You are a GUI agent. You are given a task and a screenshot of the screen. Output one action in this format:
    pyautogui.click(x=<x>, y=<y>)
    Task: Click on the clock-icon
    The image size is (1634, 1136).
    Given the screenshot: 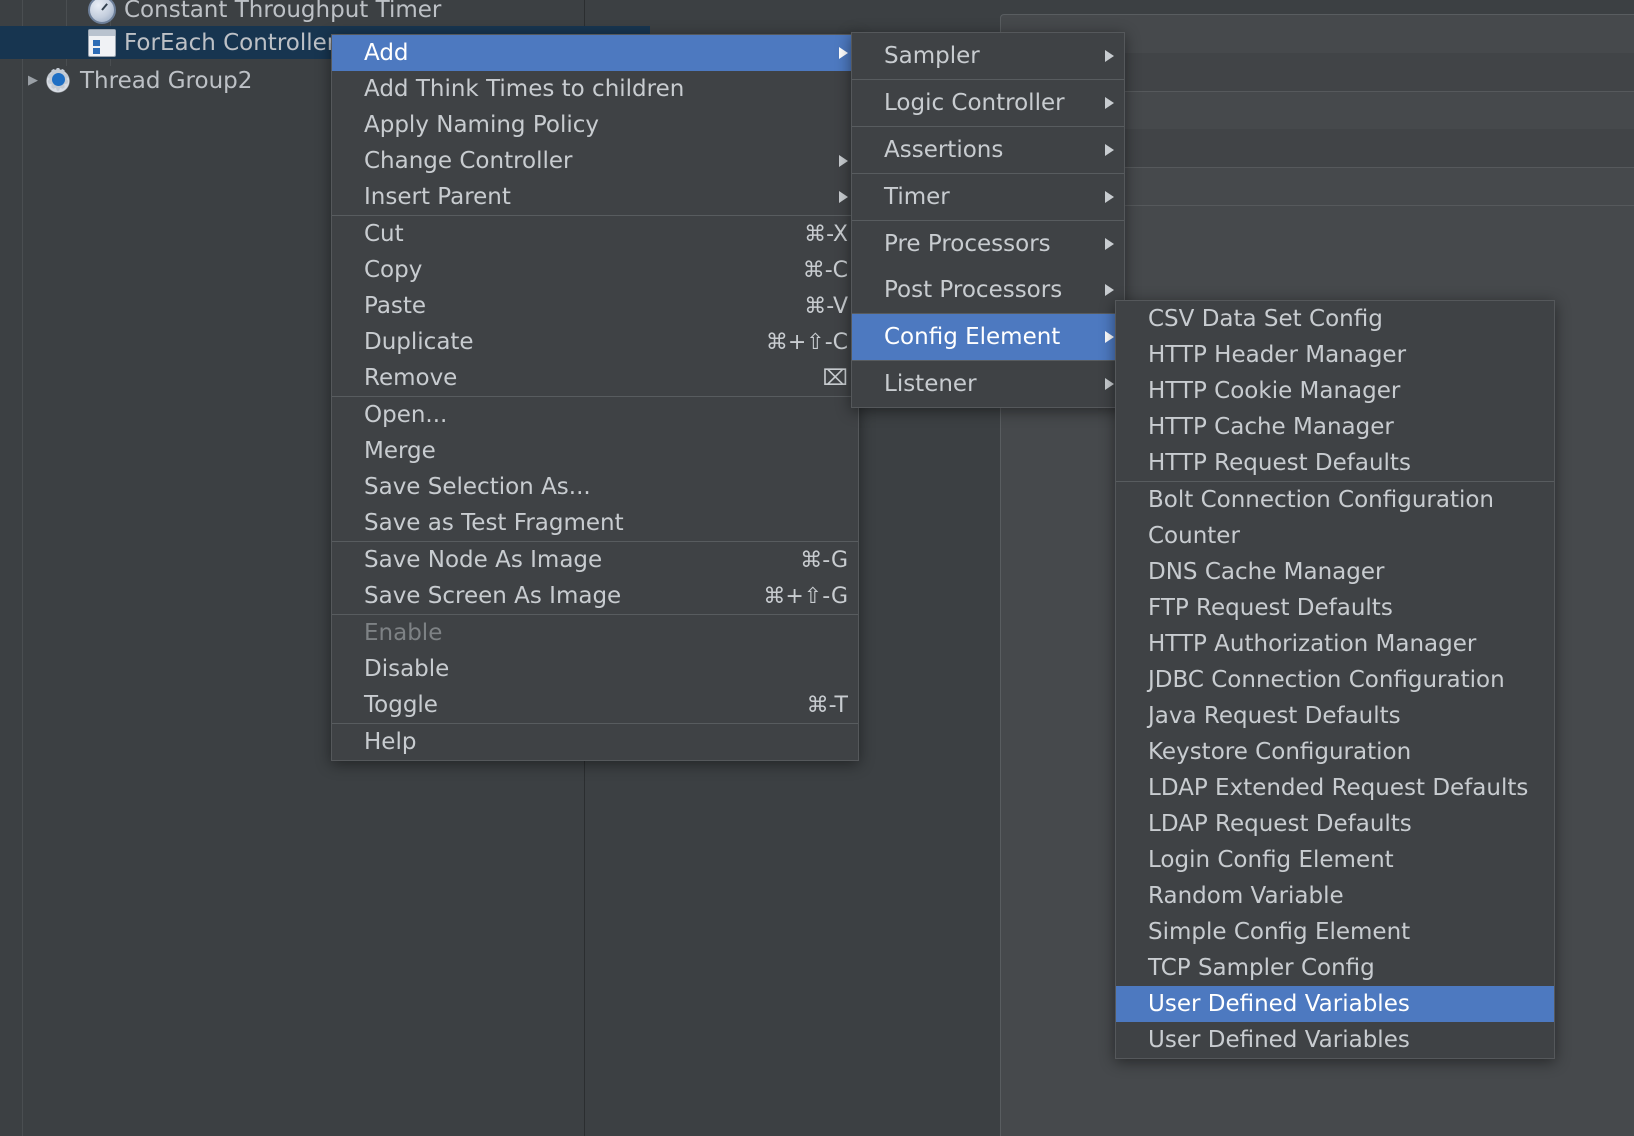 What is the action you would take?
    pyautogui.click(x=102, y=12)
    